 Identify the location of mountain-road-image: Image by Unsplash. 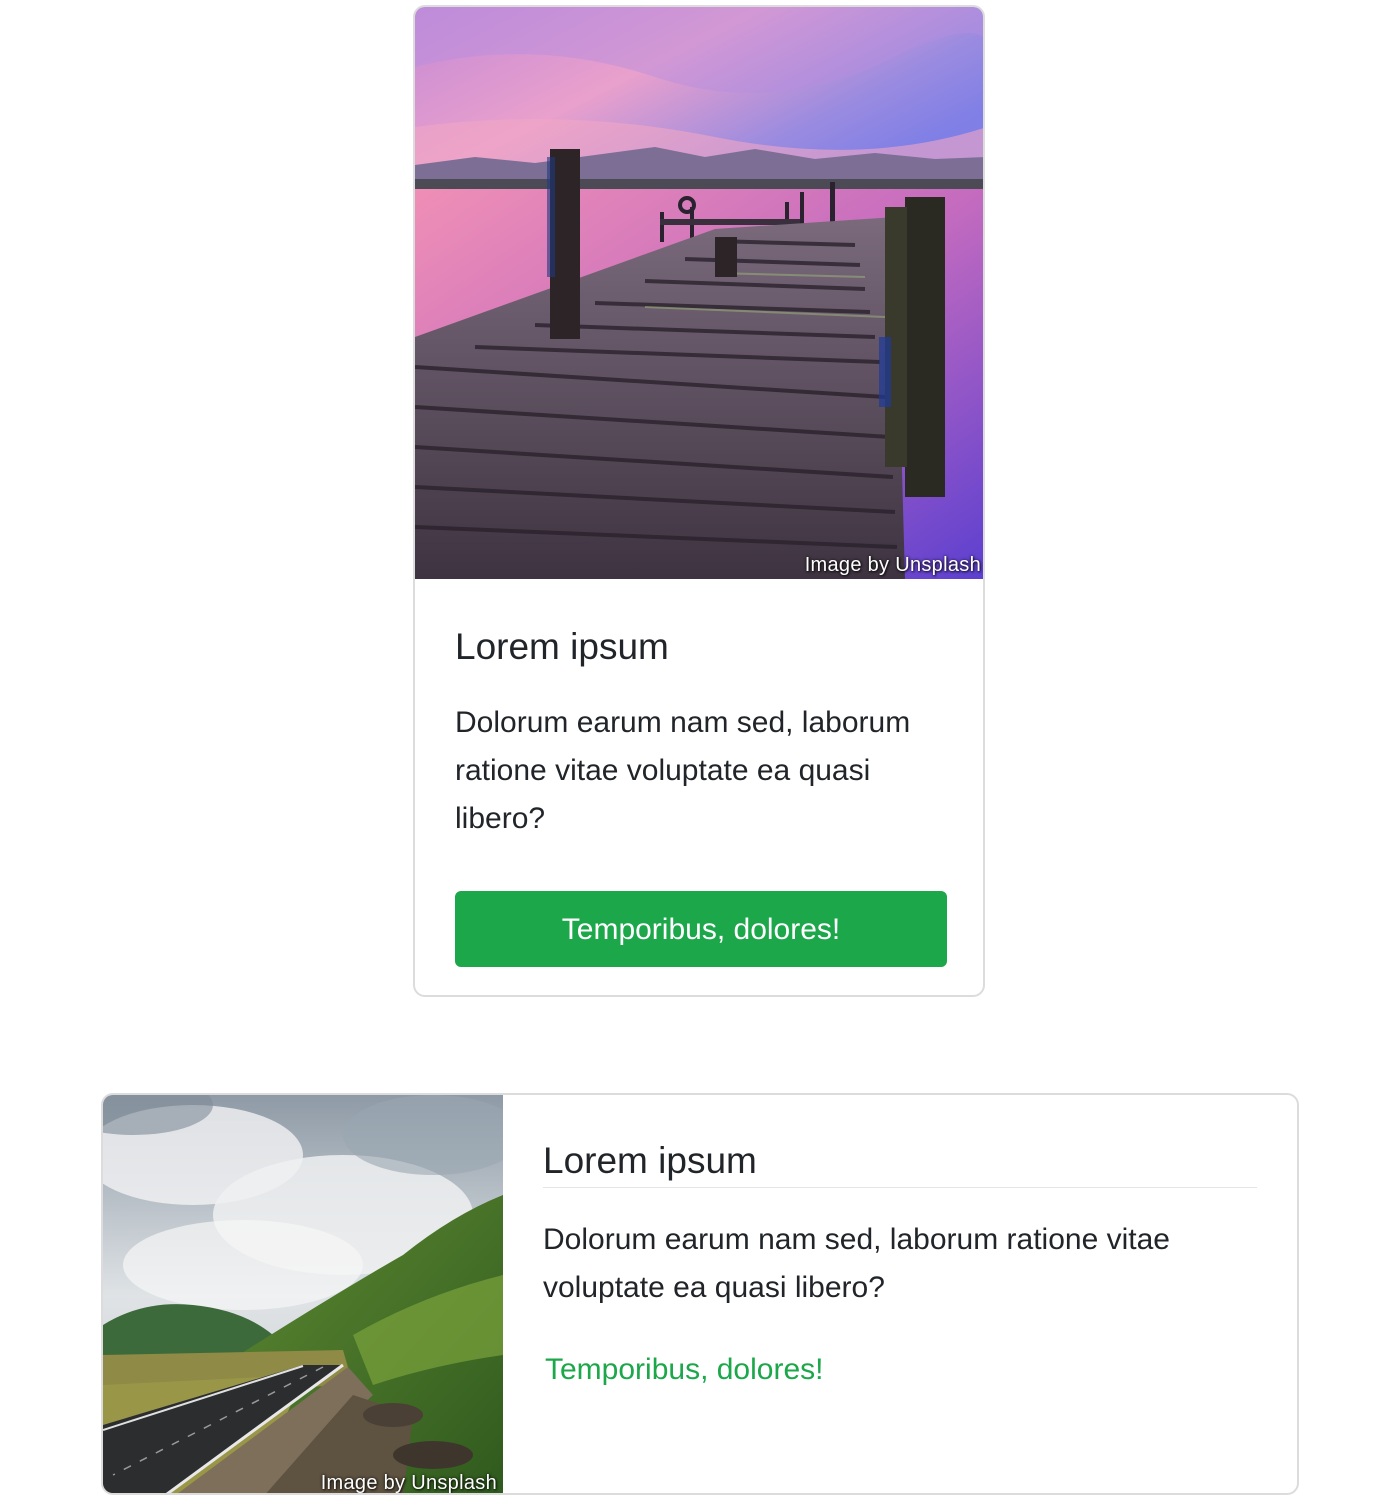
(303, 1294).